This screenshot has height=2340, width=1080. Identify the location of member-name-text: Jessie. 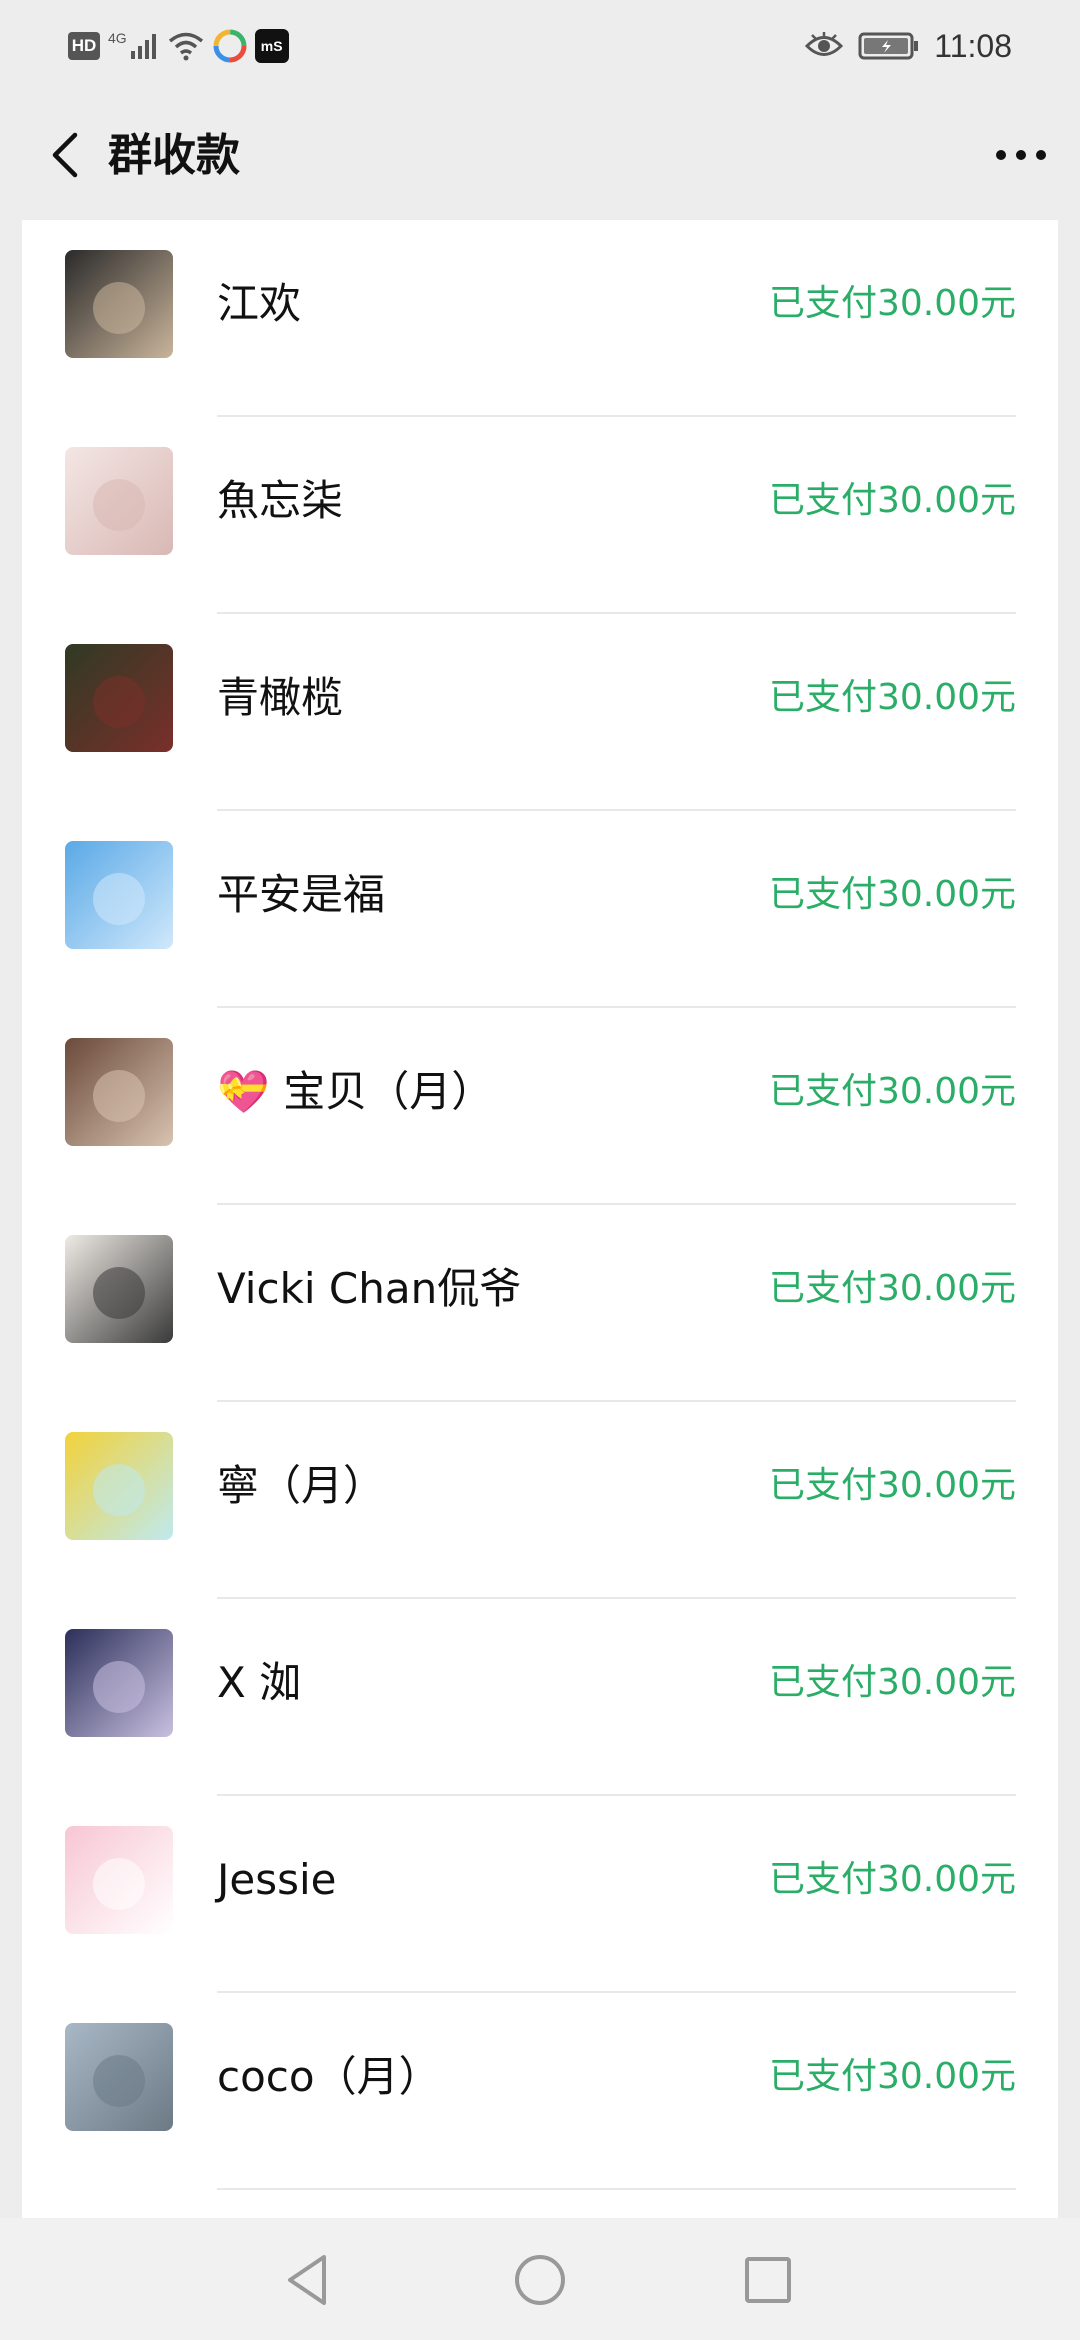
(277, 1879).